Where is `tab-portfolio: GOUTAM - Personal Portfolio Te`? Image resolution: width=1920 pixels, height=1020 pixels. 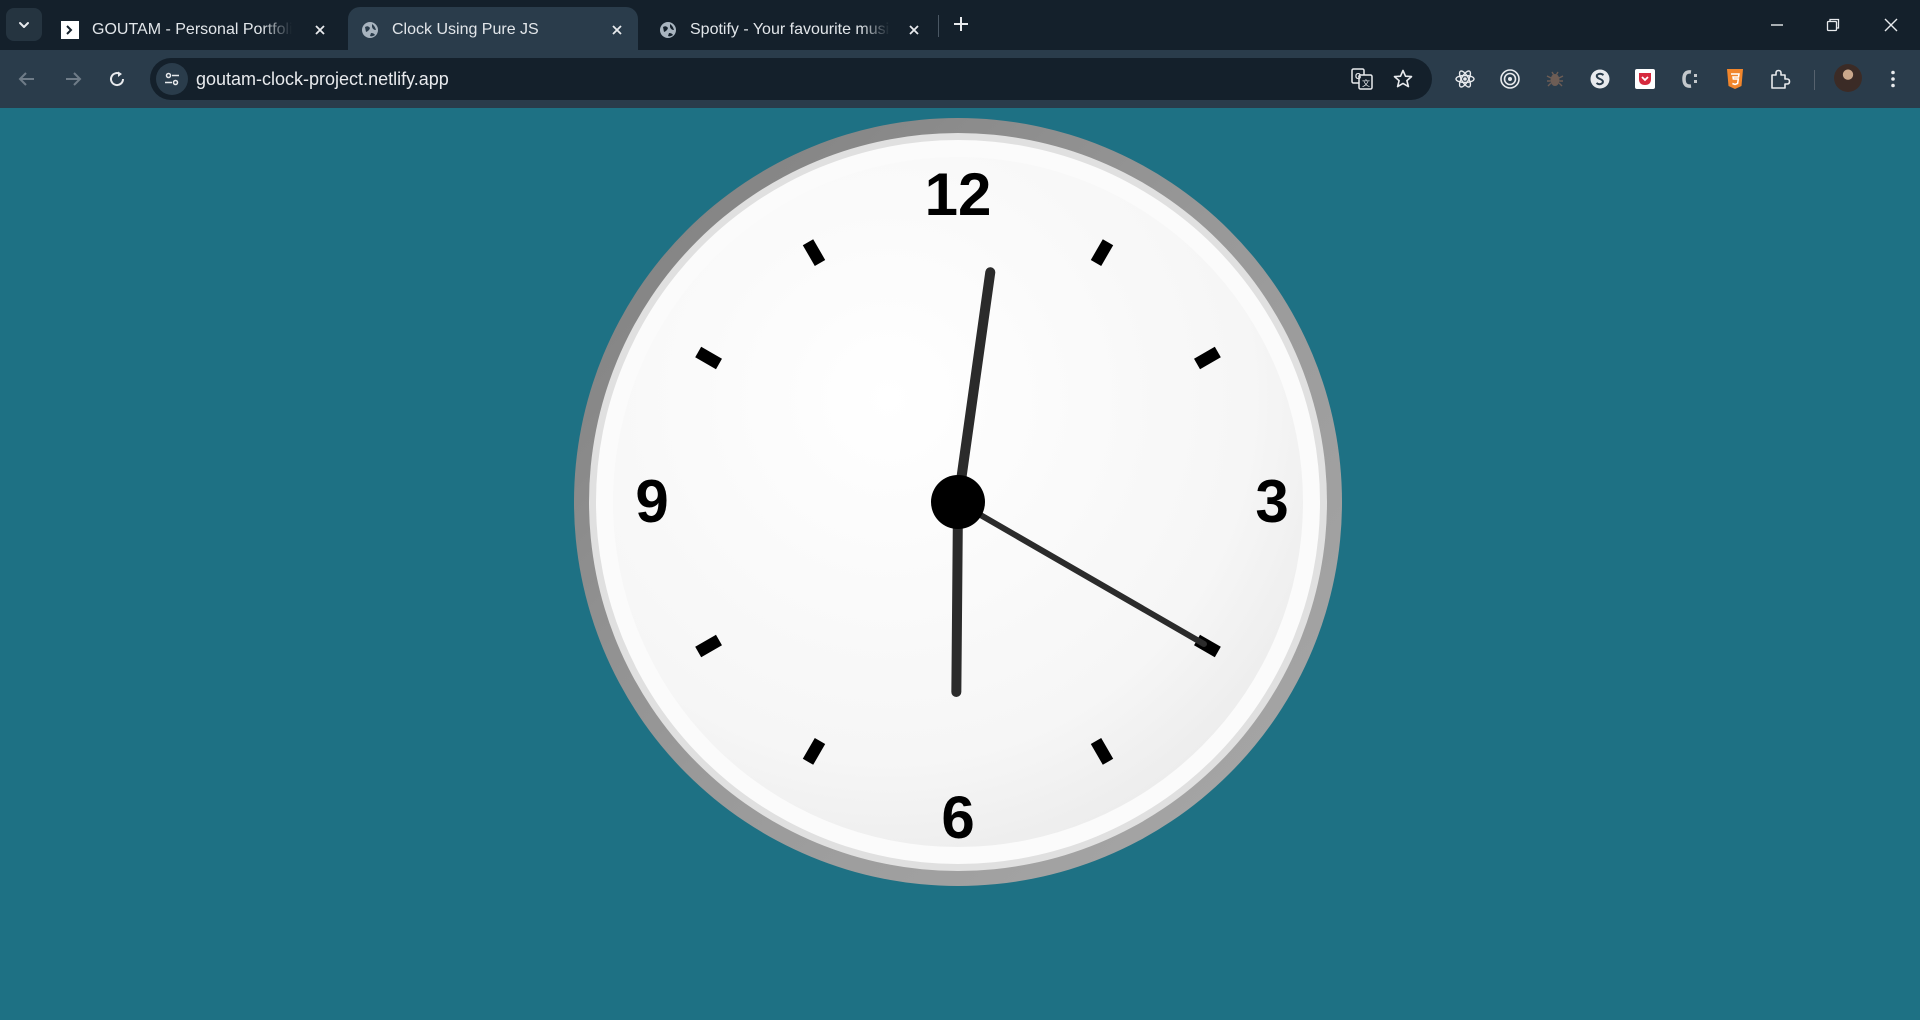
tab-portfolio: GOUTAM - Personal Portfolio Te is located at coordinates (193, 28).